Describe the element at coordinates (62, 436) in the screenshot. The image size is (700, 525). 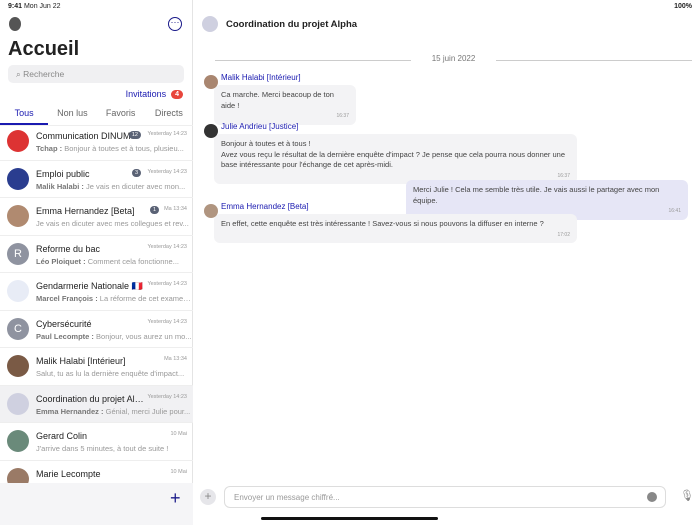
I see `room-name: Gerard Colin` at that location.